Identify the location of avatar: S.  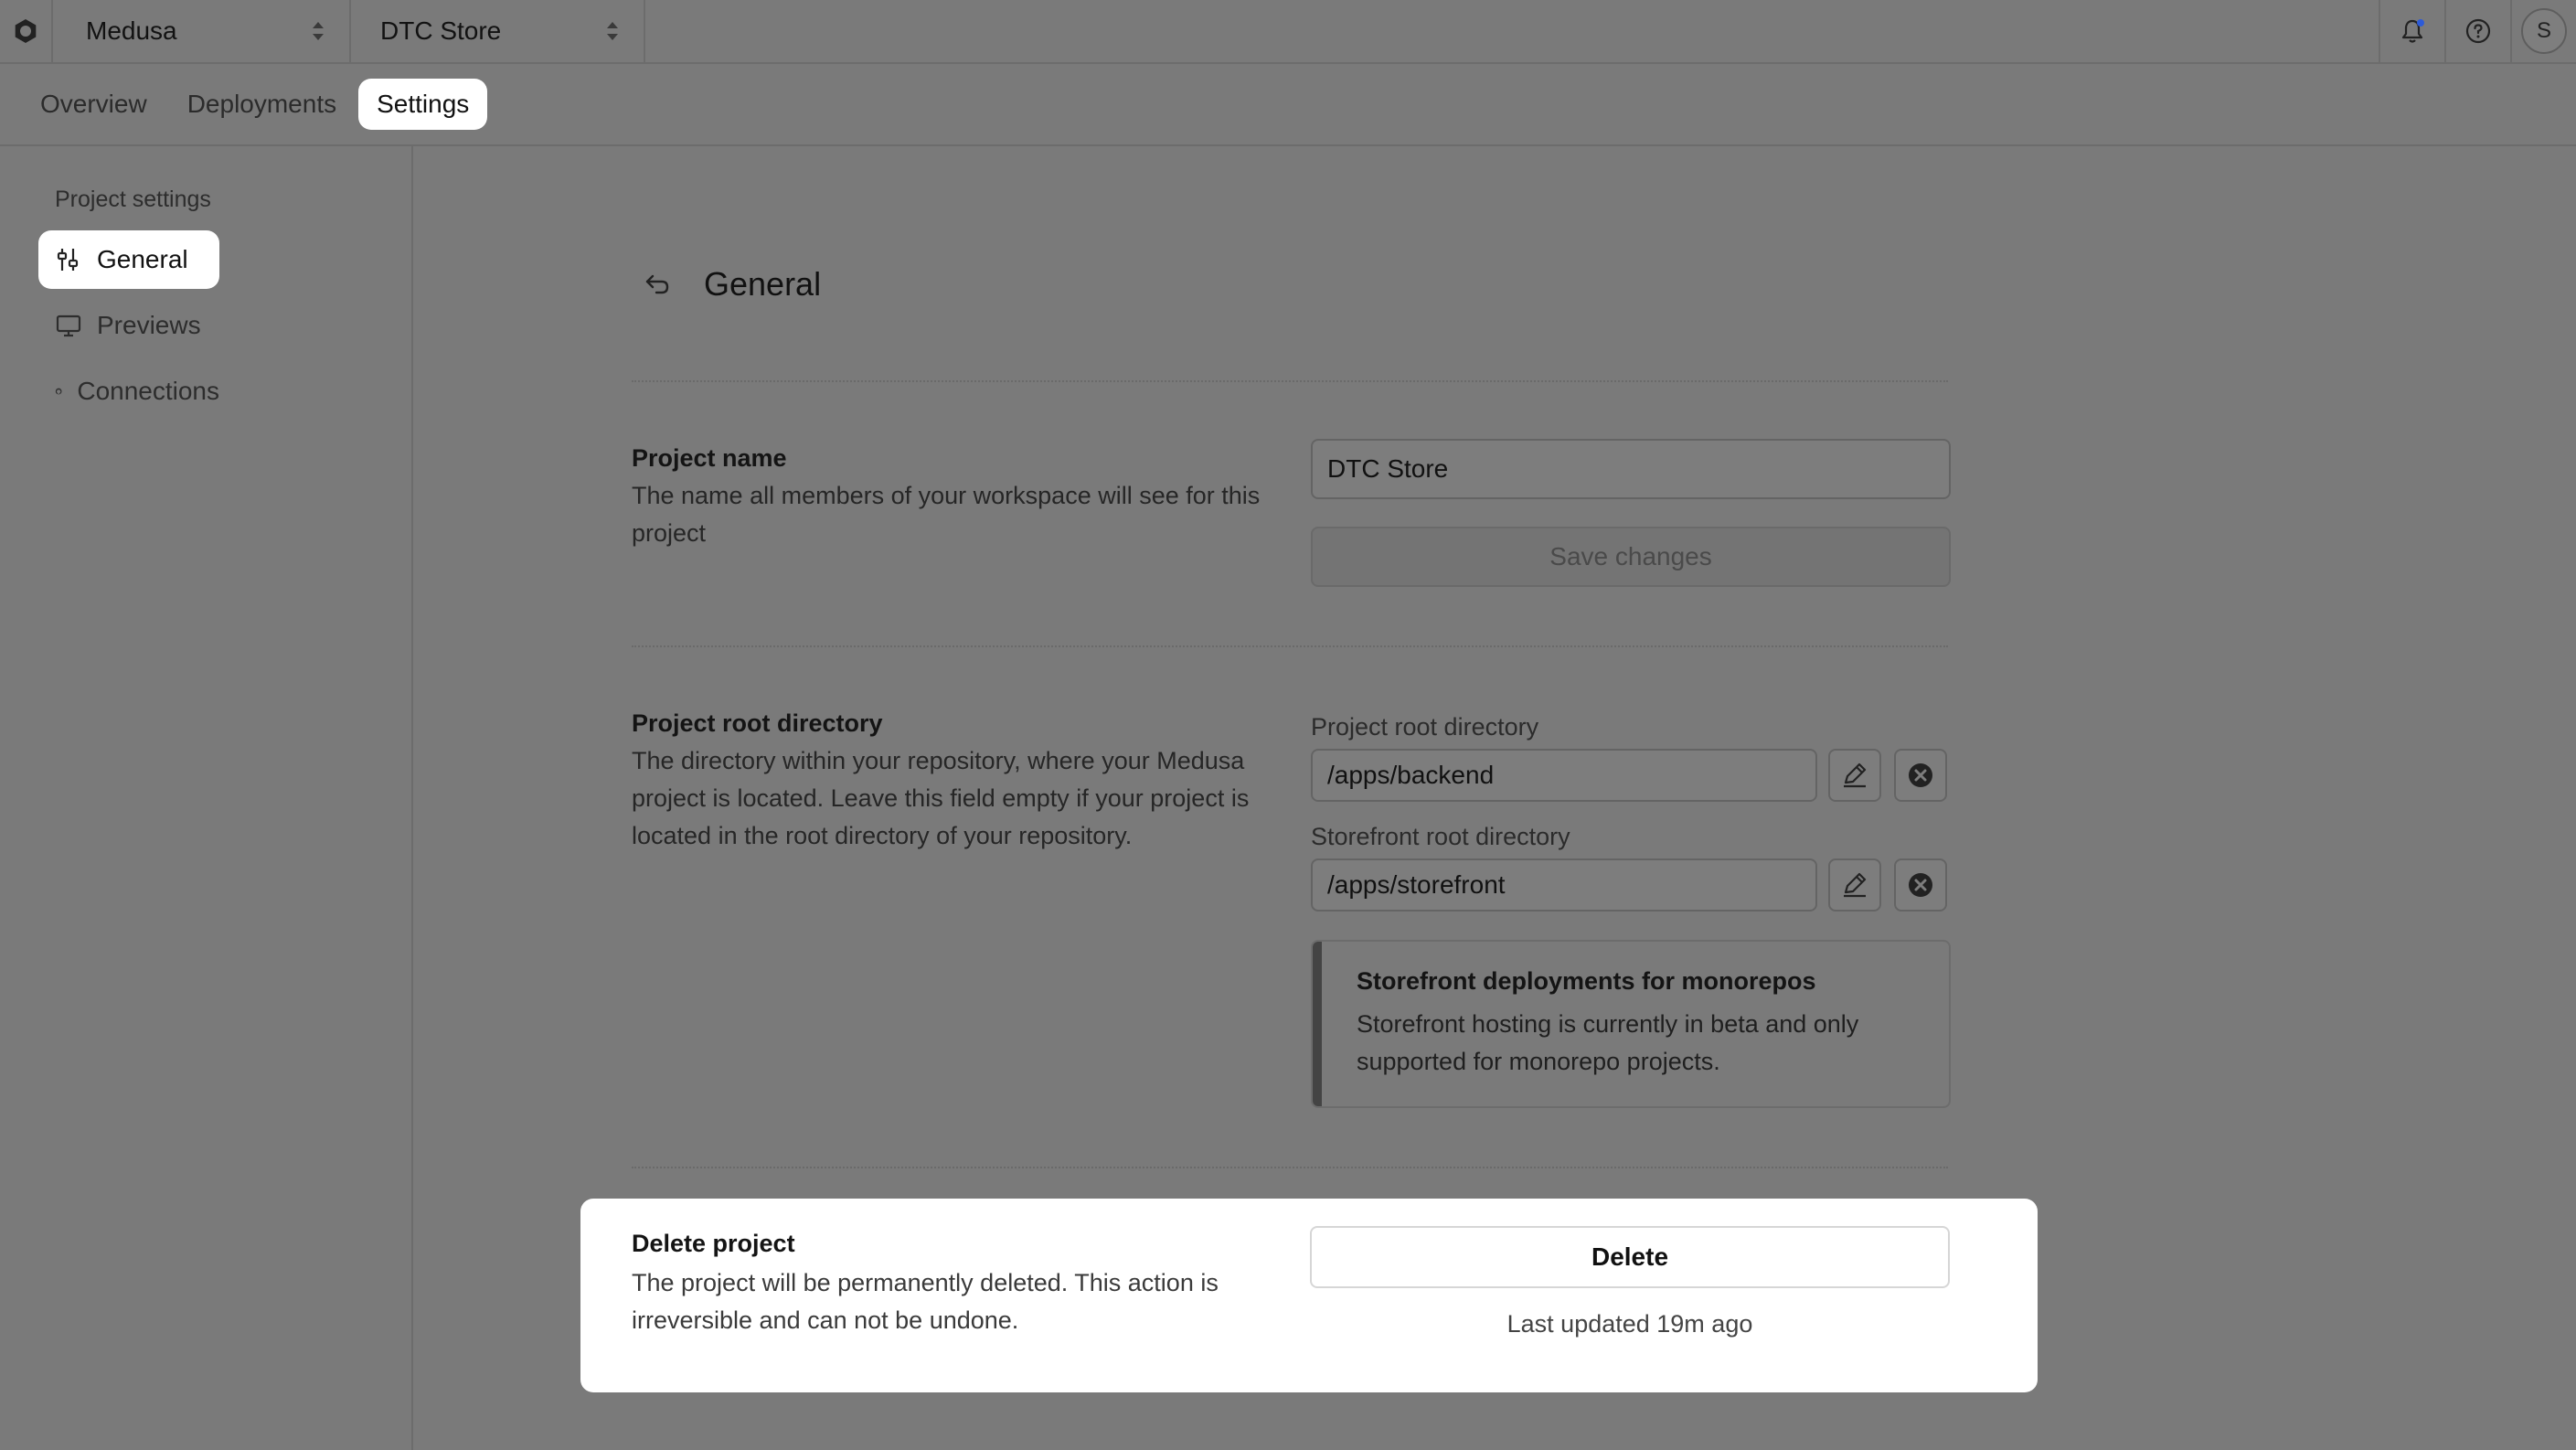
(2544, 31).